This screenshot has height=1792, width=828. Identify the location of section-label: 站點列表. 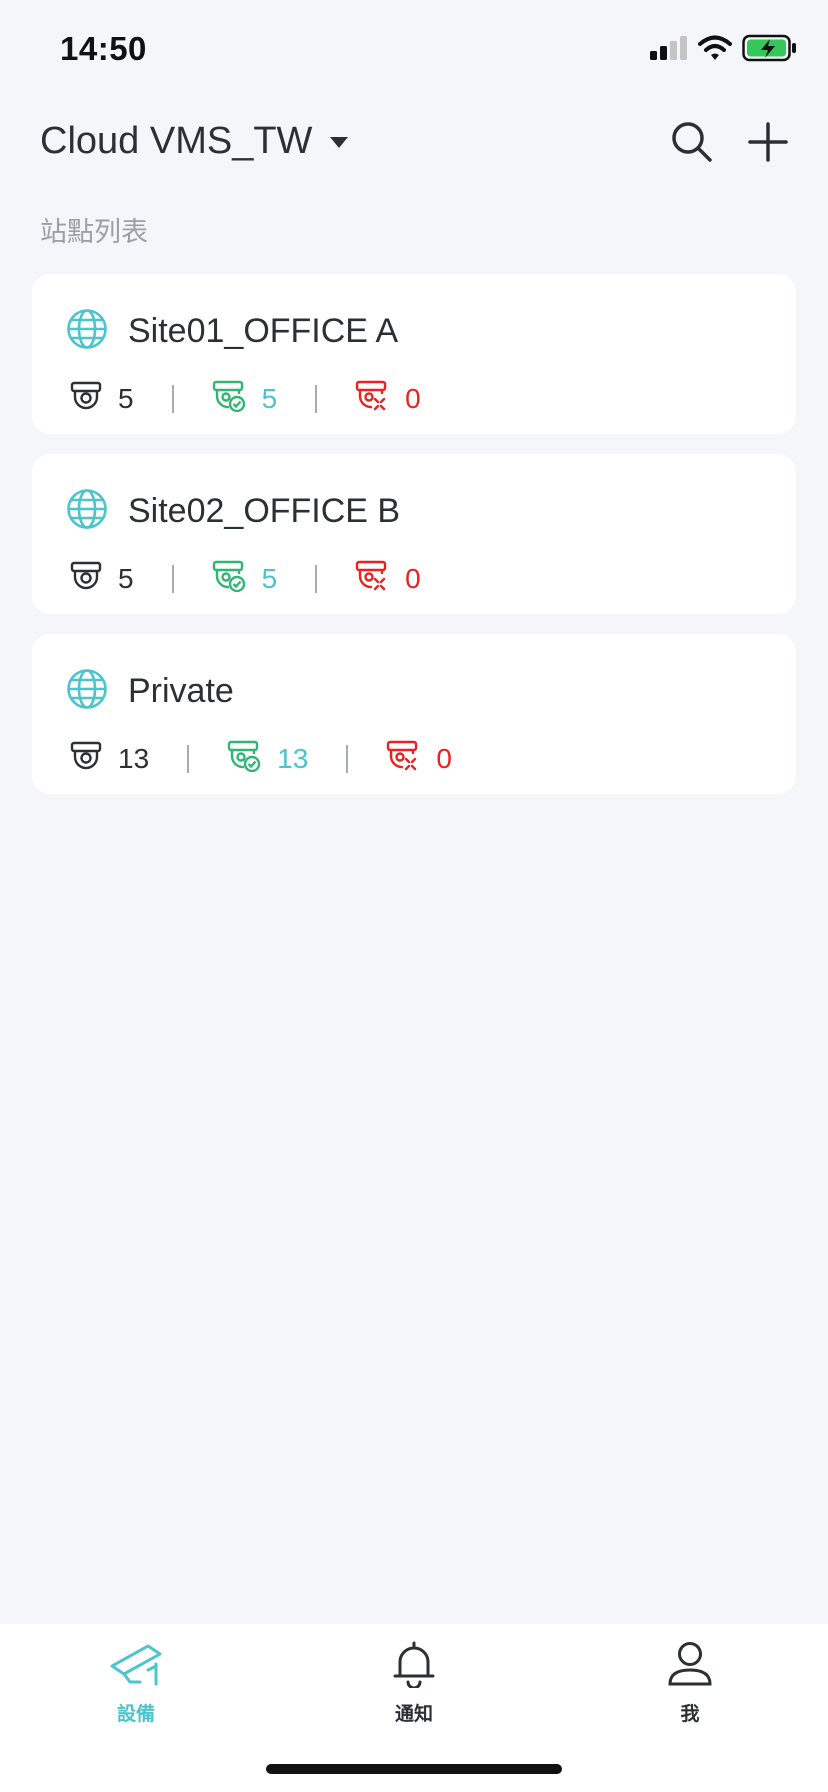
(94, 232).